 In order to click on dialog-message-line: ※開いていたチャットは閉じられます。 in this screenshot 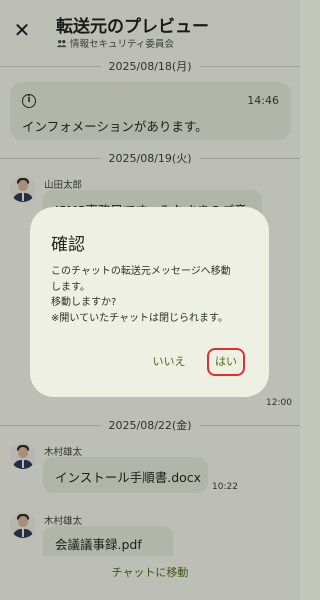, I will do `click(139, 318)`.